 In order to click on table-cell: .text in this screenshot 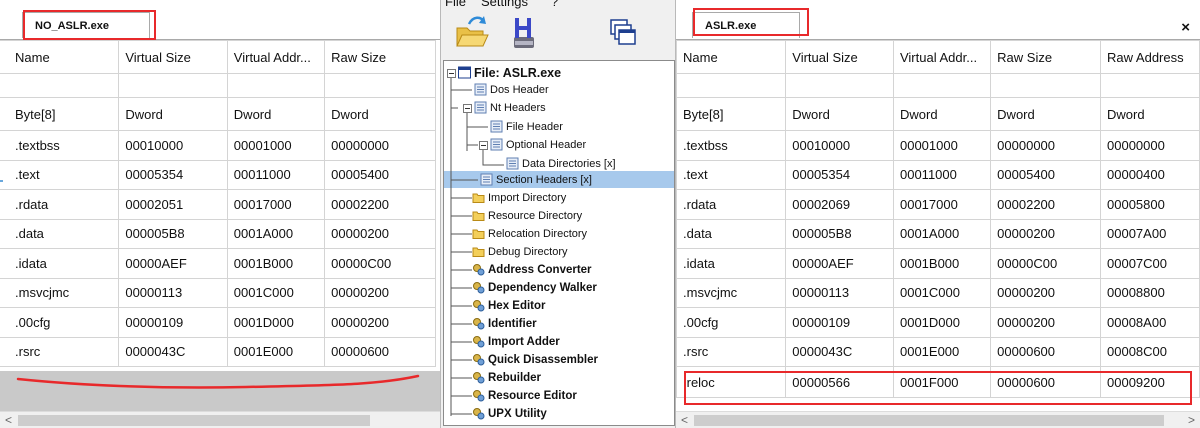, I will do `click(60, 174)`.